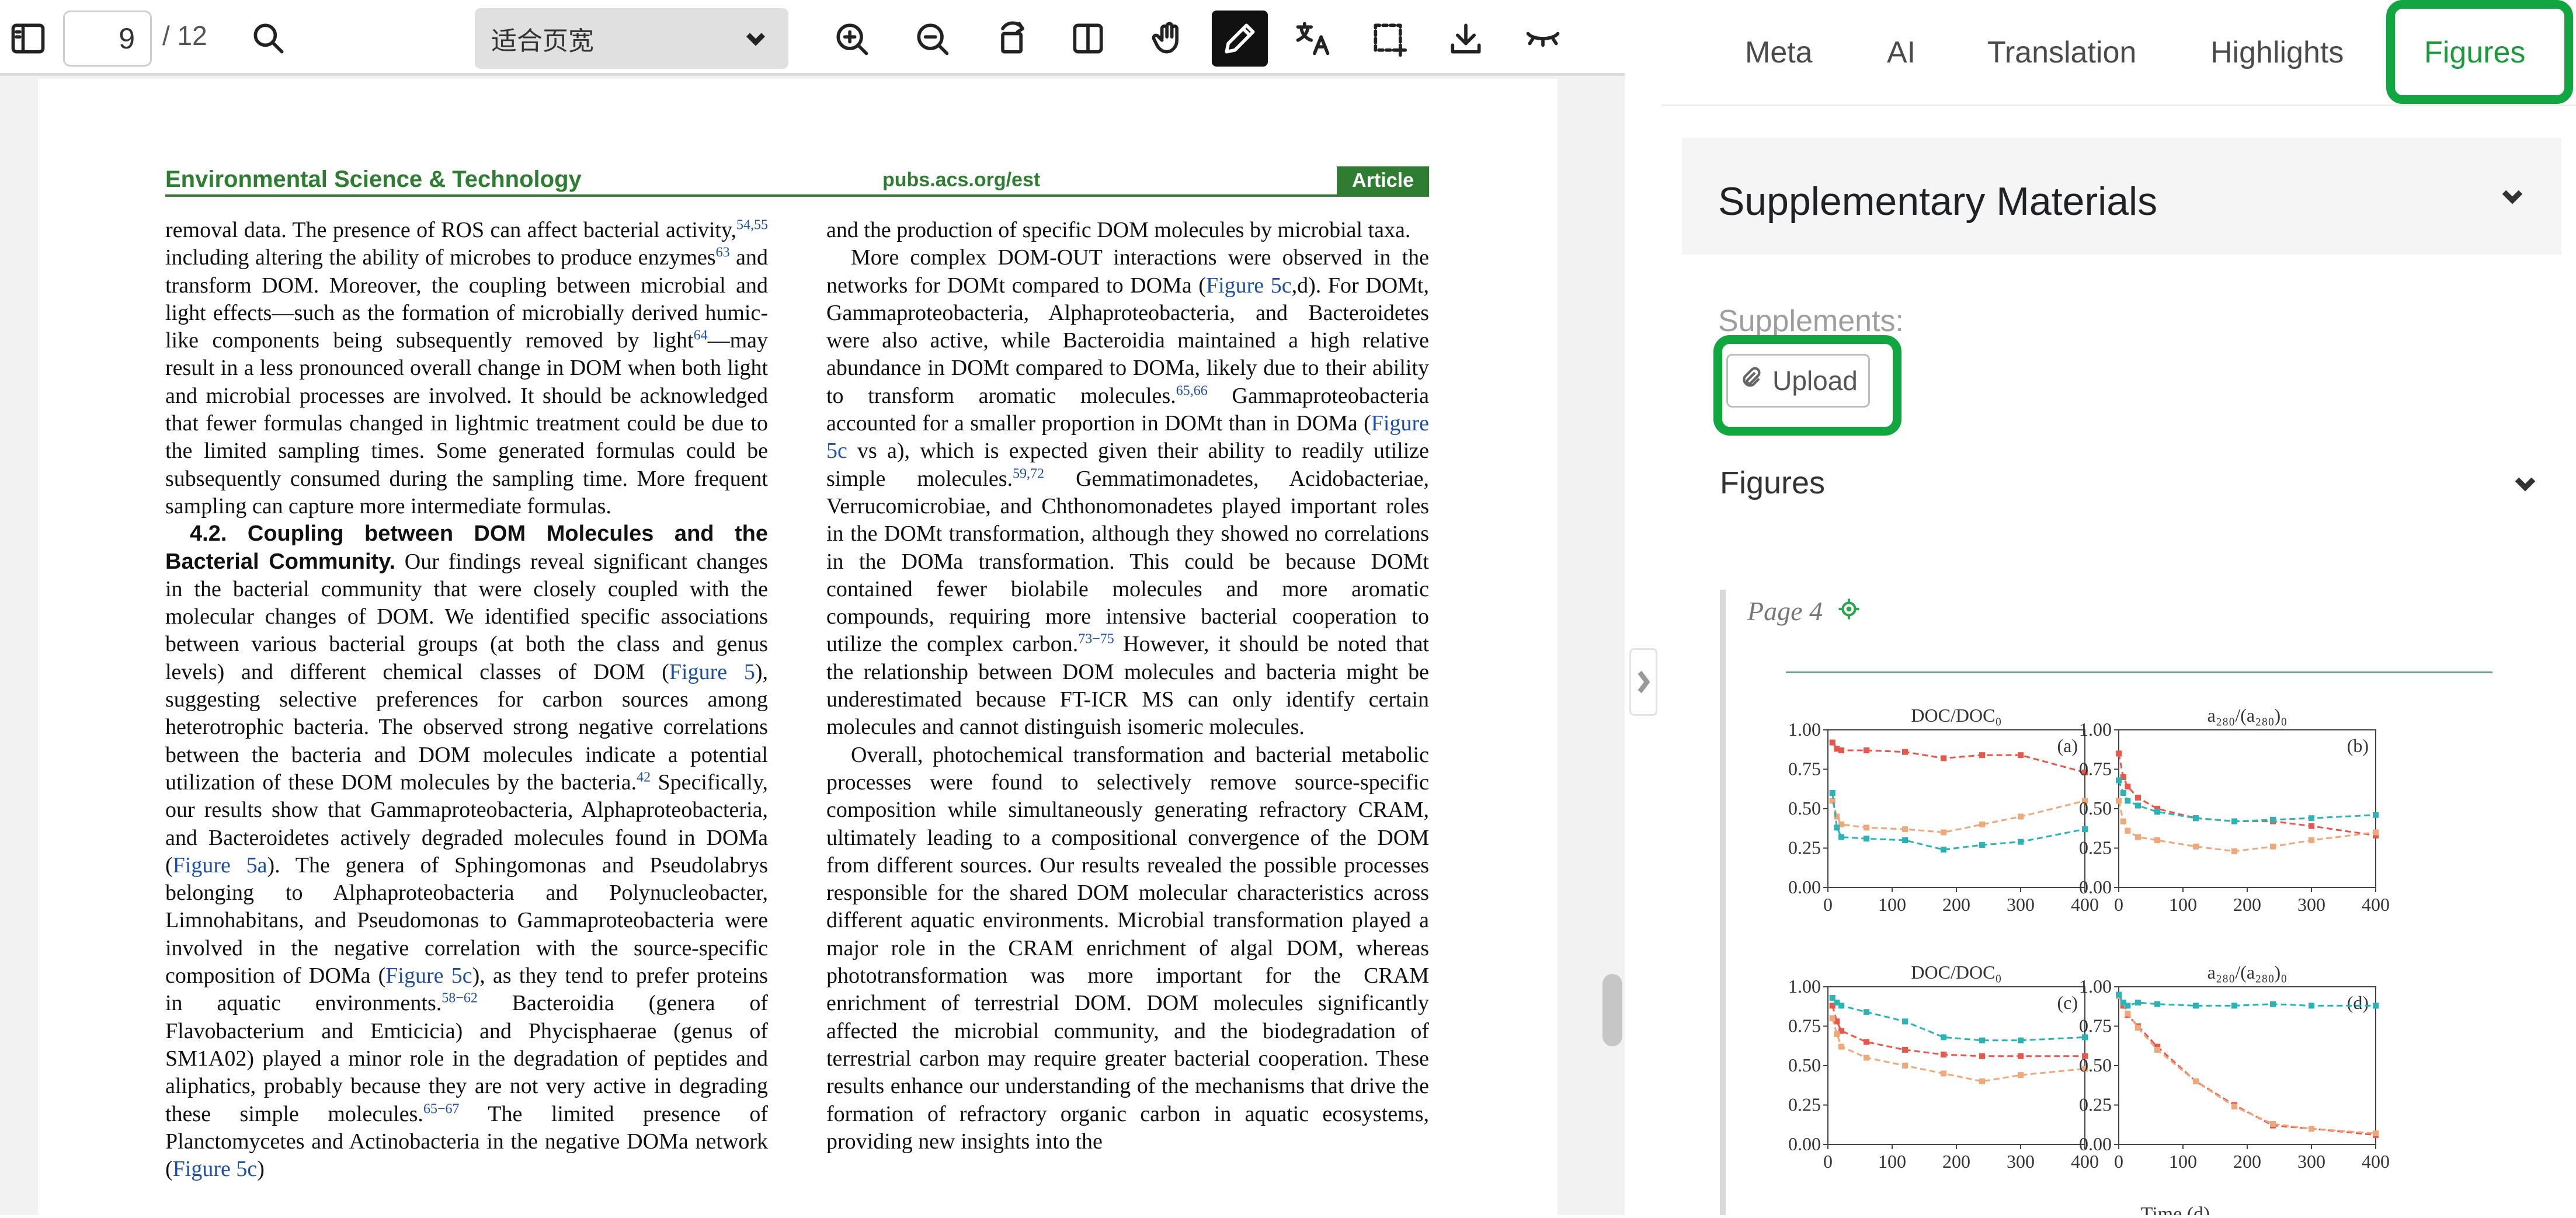 This screenshot has height=1218, width=2576. What do you see at coordinates (1773, 483) in the screenshot?
I see `figures-section-label: Figures` at bounding box center [1773, 483].